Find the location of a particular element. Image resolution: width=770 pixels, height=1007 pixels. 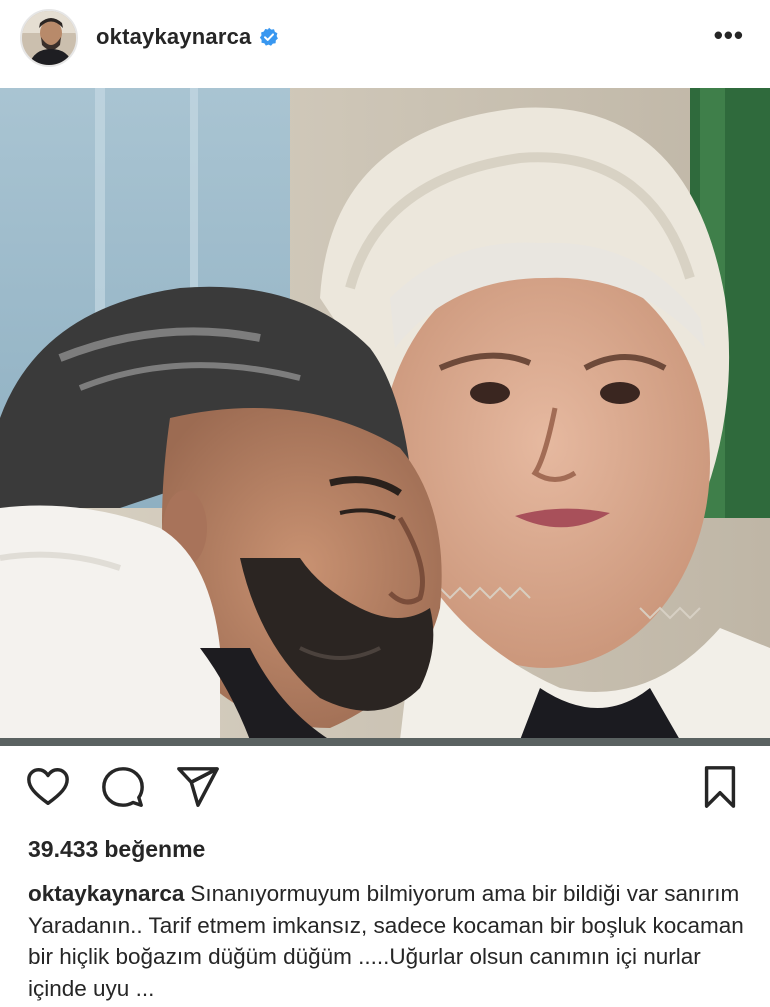

heart-icon is located at coordinates (48, 787).